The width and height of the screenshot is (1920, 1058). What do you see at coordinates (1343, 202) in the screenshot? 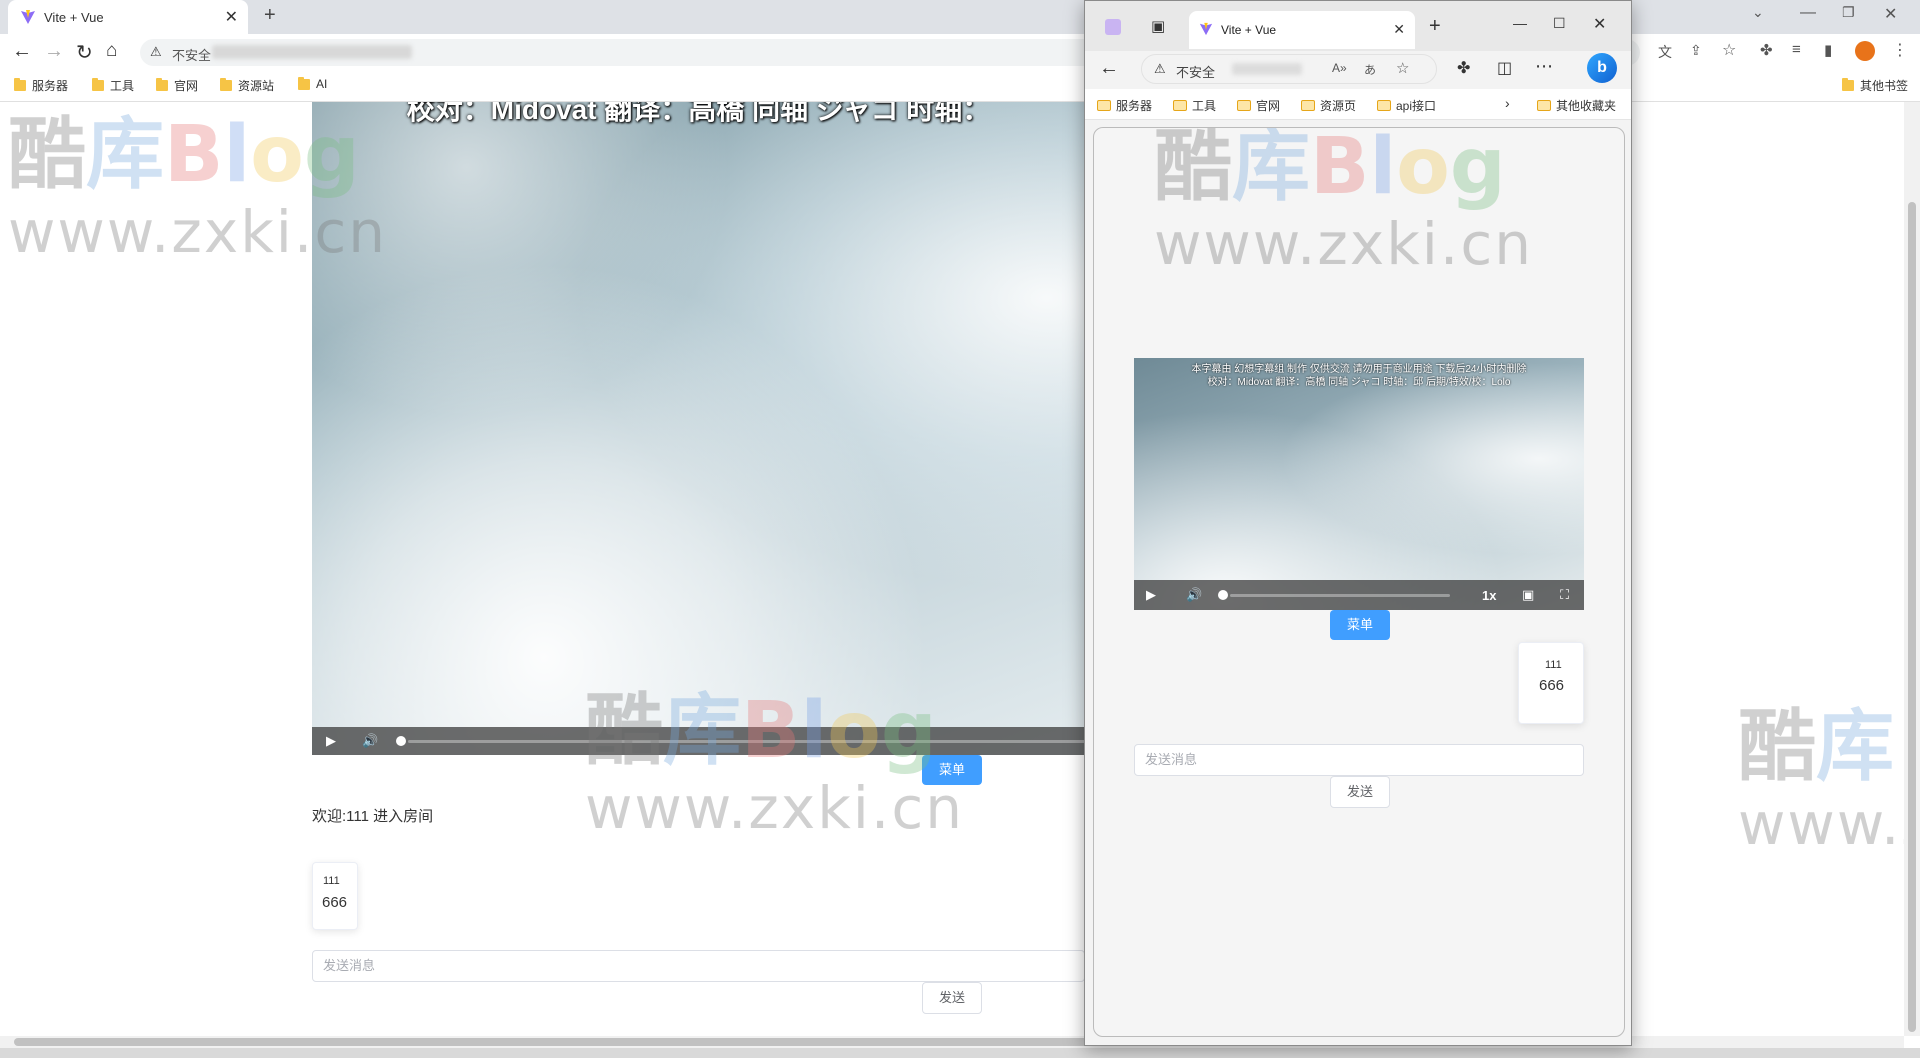
I see `watermark: 酷库Blog www.zxki.cn` at bounding box center [1343, 202].